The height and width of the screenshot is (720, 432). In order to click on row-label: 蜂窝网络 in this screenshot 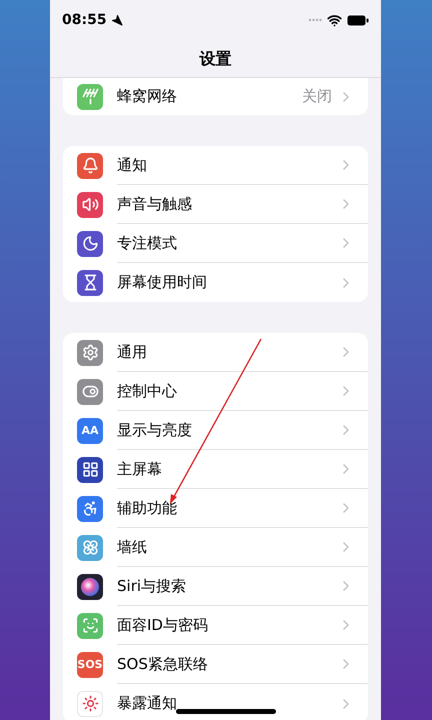, I will do `click(147, 97)`.